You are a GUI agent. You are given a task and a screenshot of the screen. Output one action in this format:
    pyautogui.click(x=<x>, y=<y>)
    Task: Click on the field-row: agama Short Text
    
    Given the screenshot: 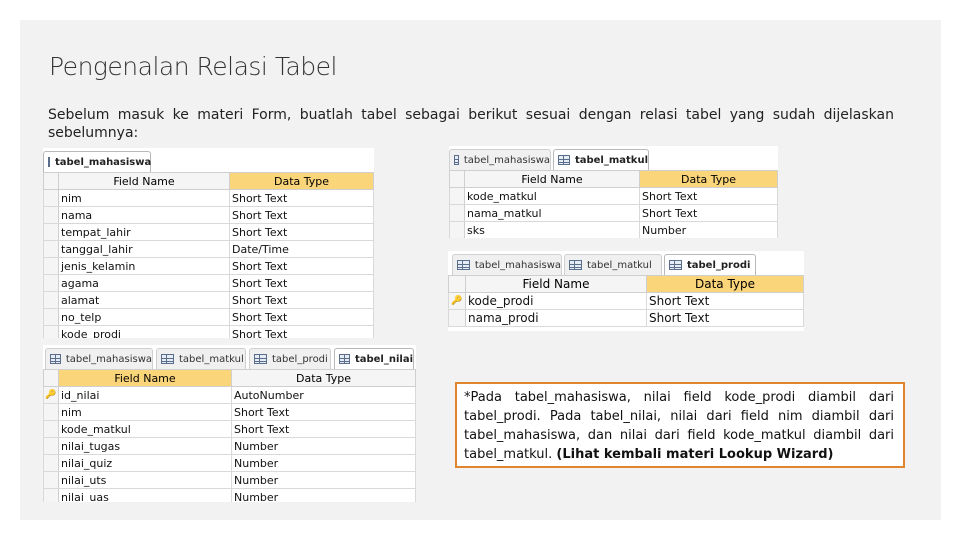 What is the action you would take?
    pyautogui.click(x=208, y=283)
    